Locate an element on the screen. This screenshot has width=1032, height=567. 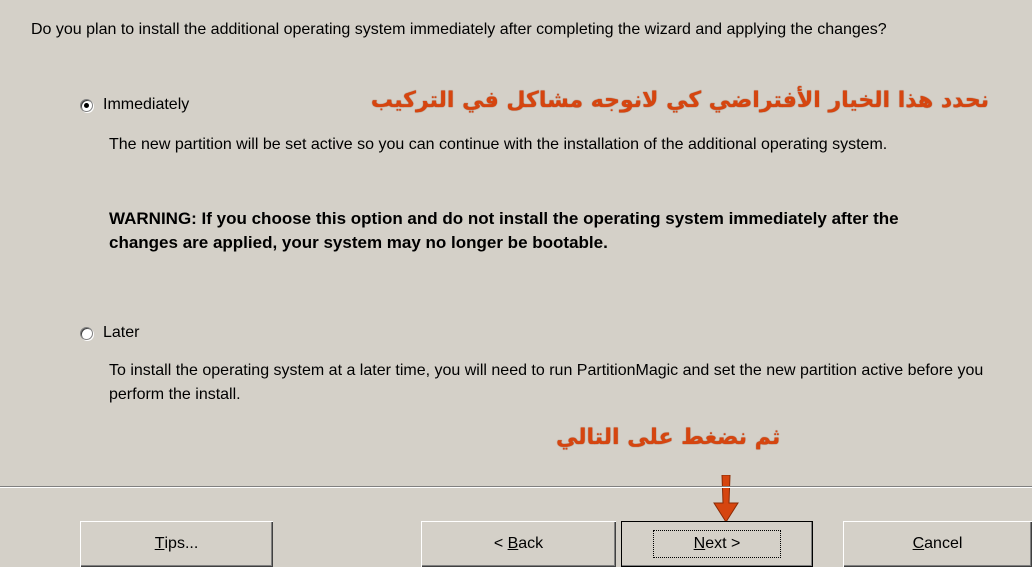
down-arrow-icon is located at coordinates (726, 499).